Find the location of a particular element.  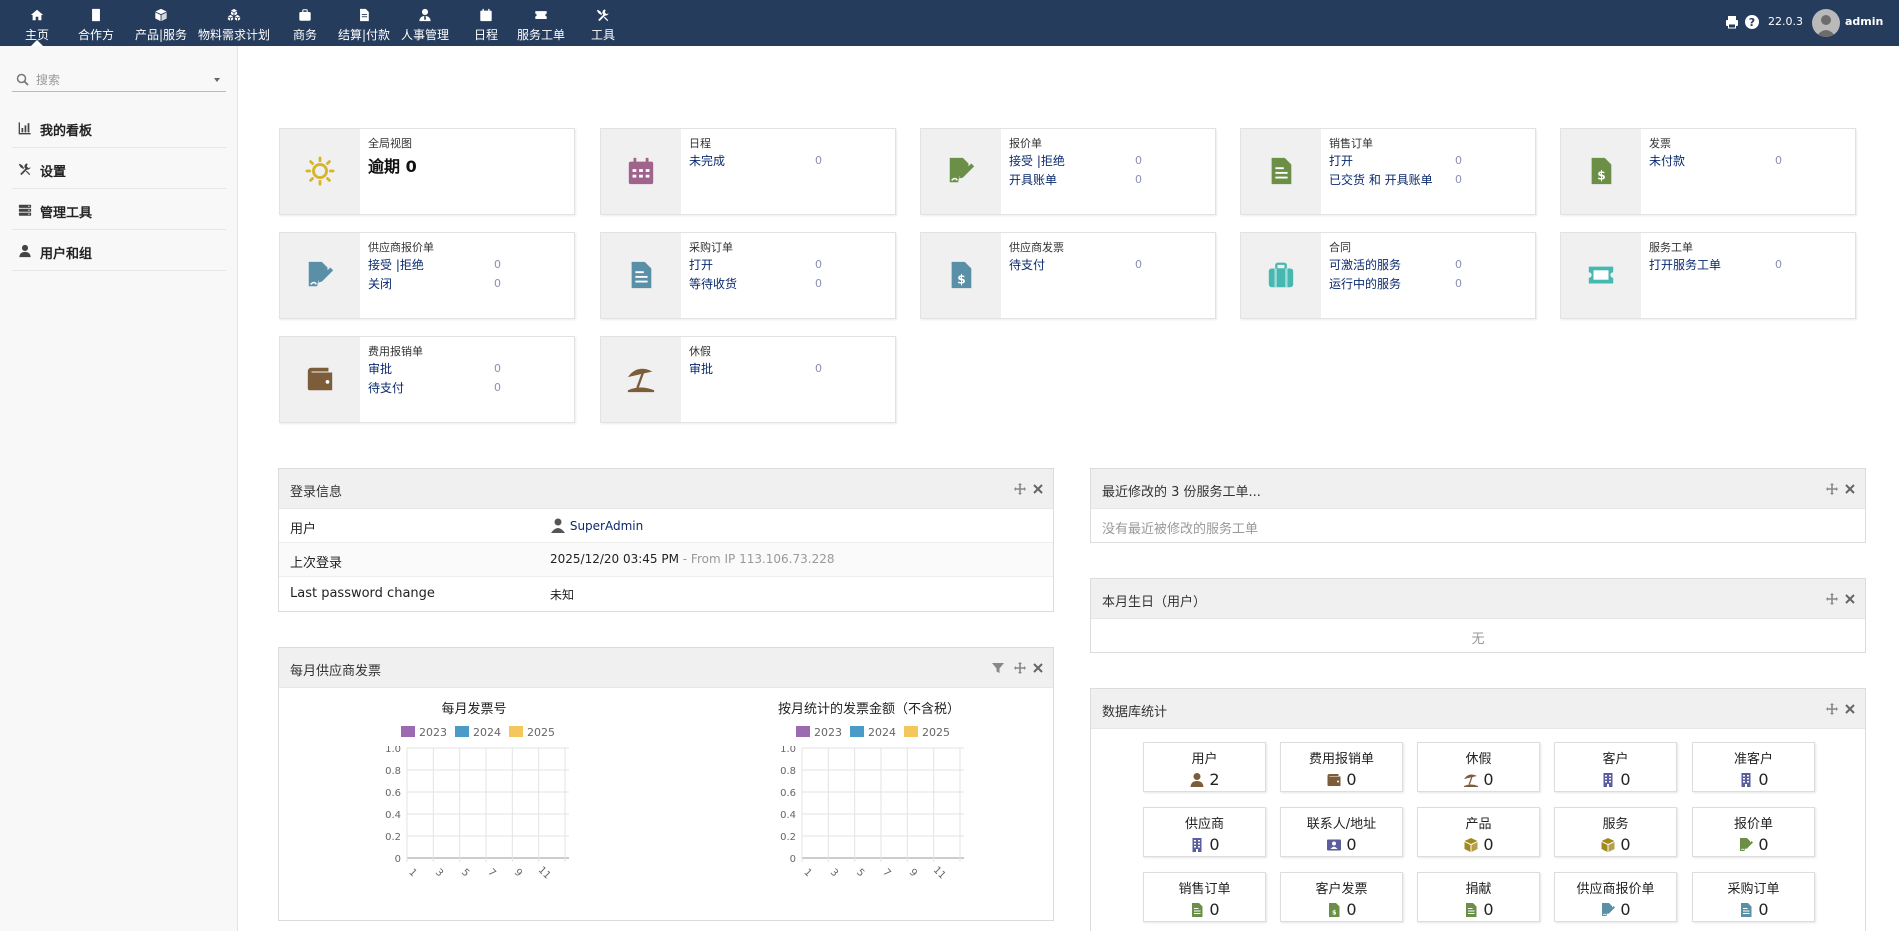

info-box: 服务工单 打开服务工单 0 is located at coordinates (1708, 275).